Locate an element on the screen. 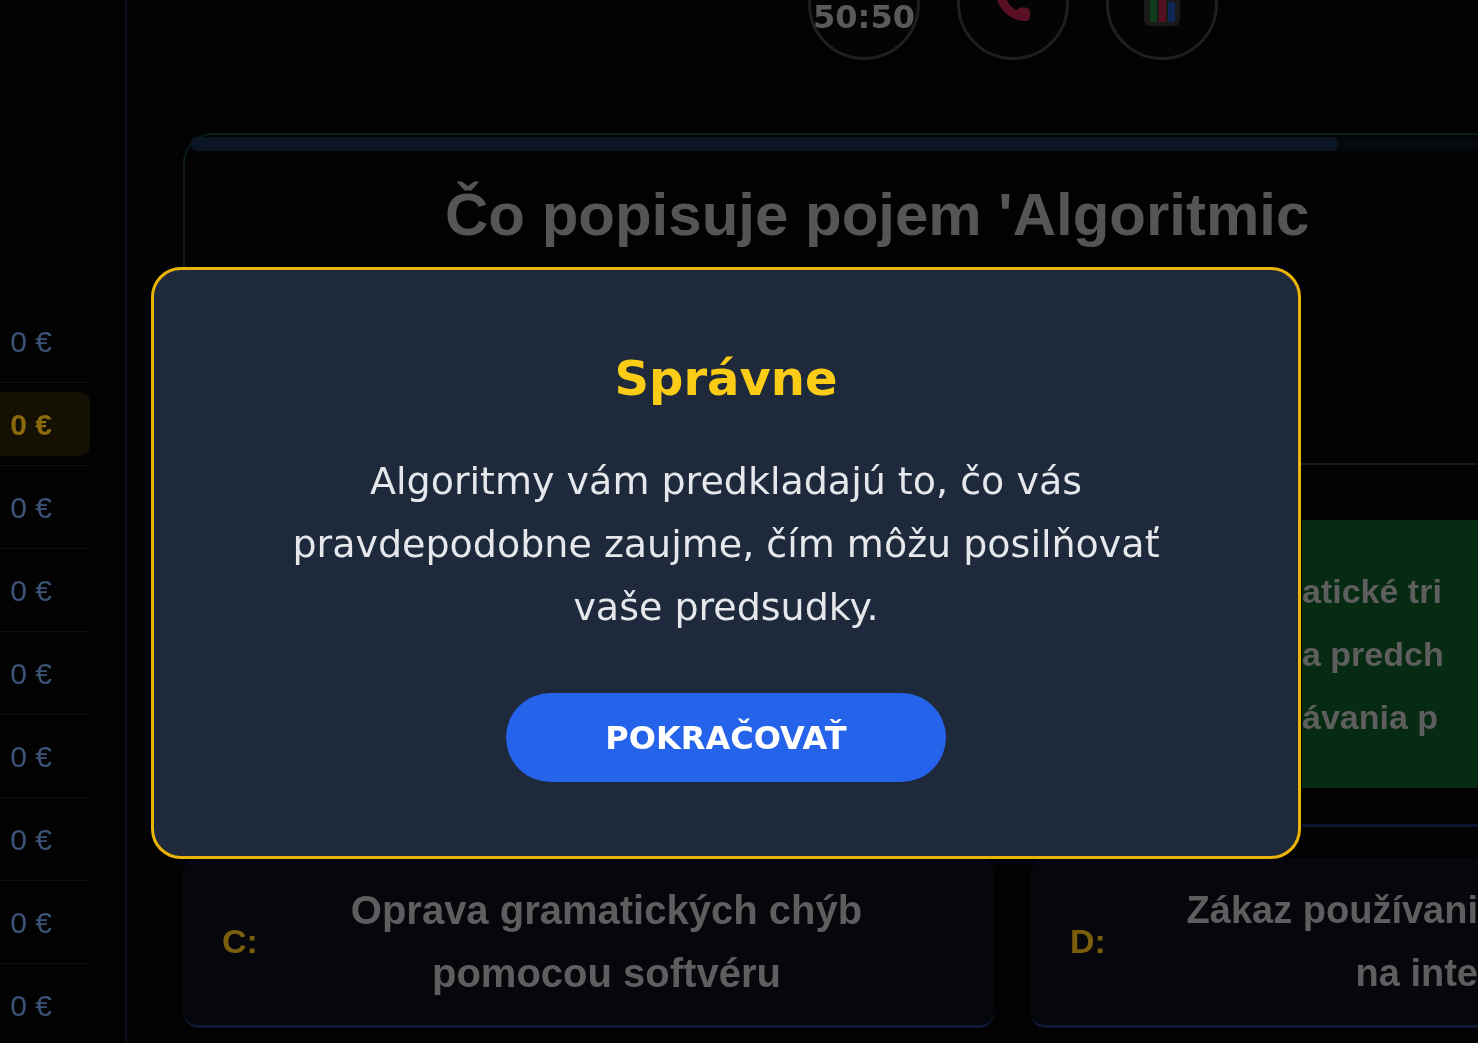  answer-option: C: Oprava gramatických chýb pomocou softvéru is located at coordinates (589, 943).